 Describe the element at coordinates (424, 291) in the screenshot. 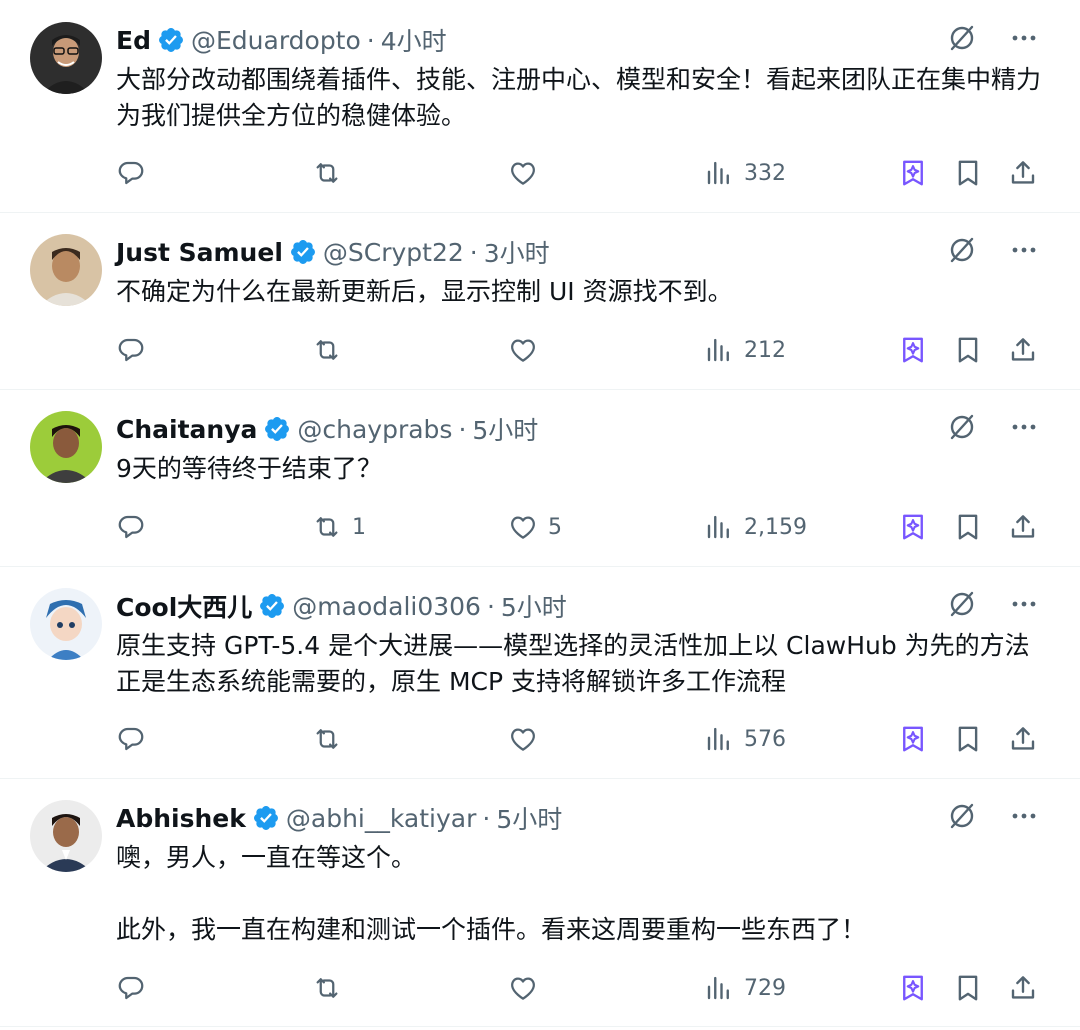

I see `tweet-text: 不确定为什么在最新更新后，显示控制 UI 资源找不到。` at that location.